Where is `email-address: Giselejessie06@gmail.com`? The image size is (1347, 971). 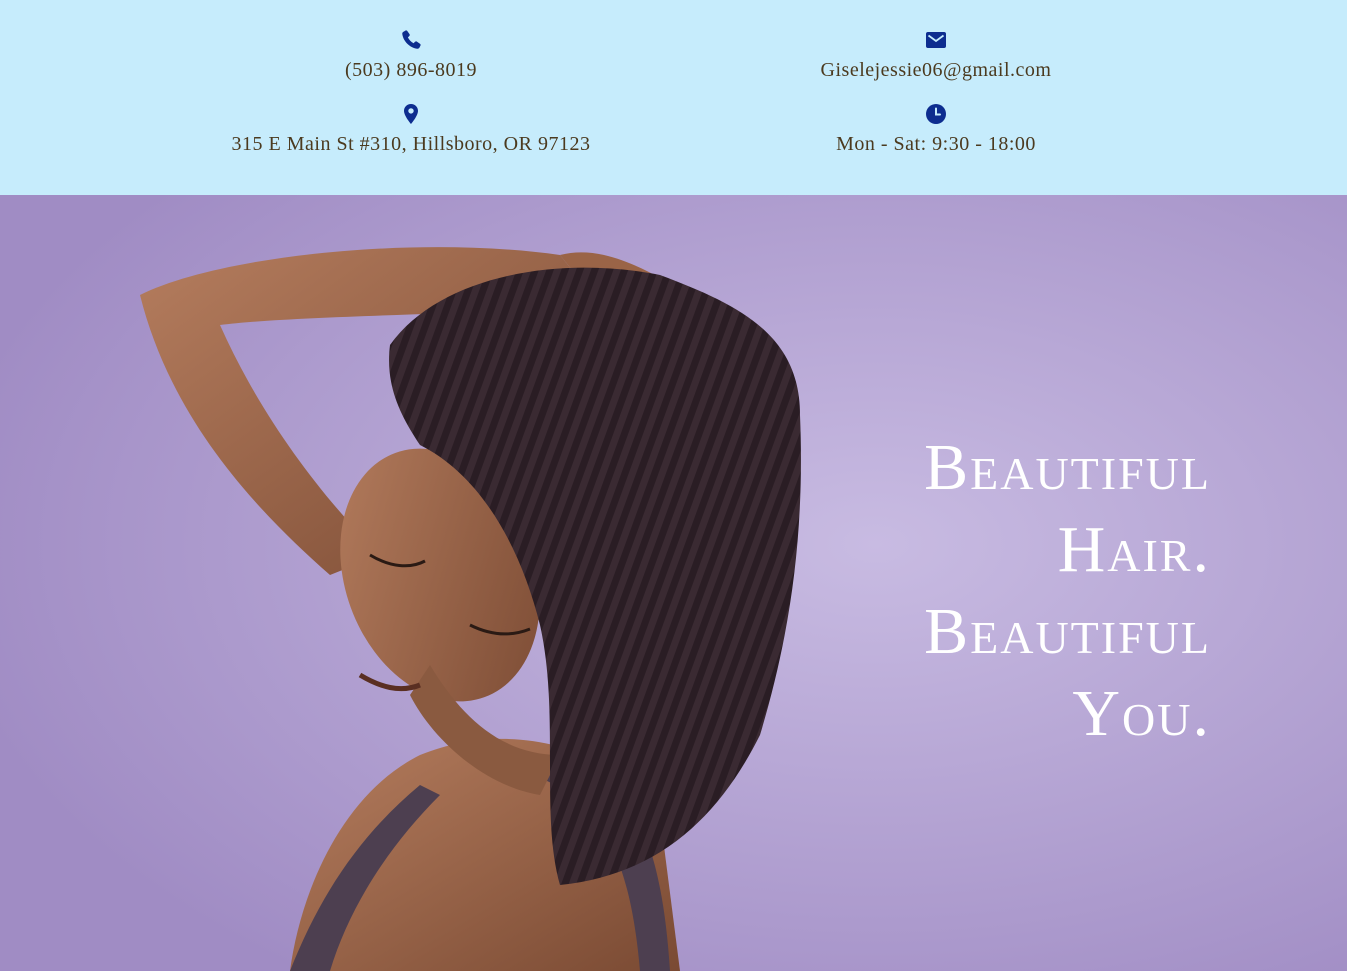 email-address: Giselejessie06@gmail.com is located at coordinates (936, 70).